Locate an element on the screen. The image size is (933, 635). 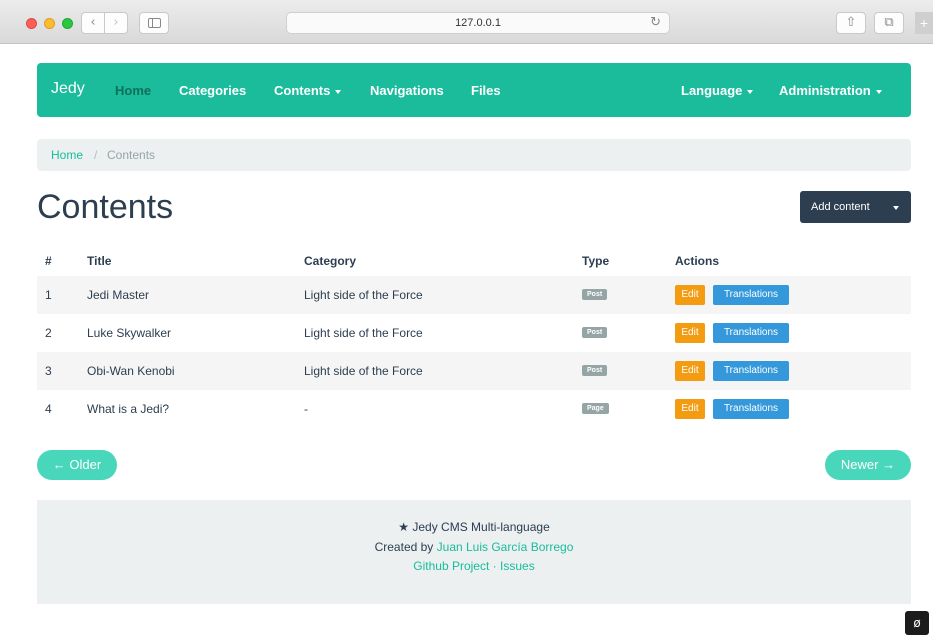
tabs-icon: ⧉ is located at coordinates (889, 23).